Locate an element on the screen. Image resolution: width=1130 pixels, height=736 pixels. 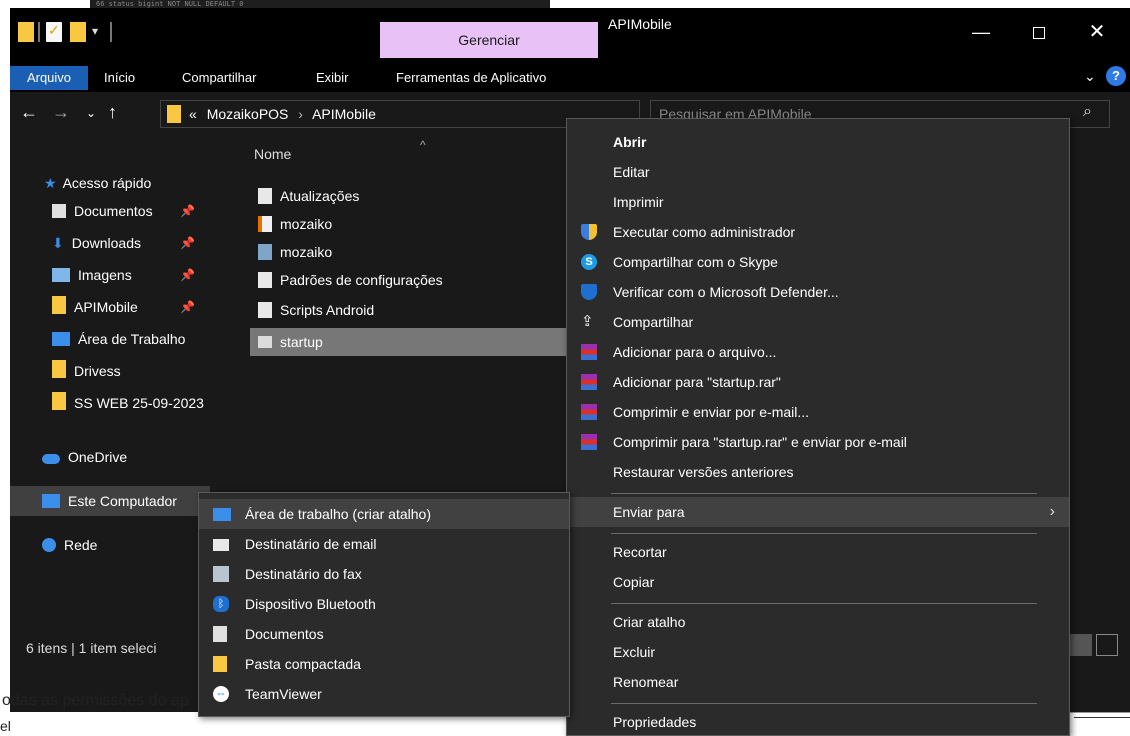
nav-item-documentos: Documentos is located at coordinates (102, 211).